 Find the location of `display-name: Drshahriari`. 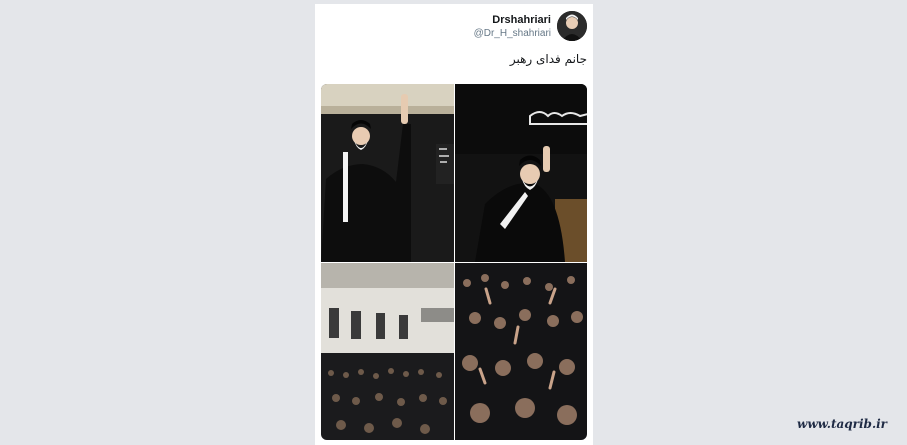

display-name: Drshahriari is located at coordinates (512, 20).